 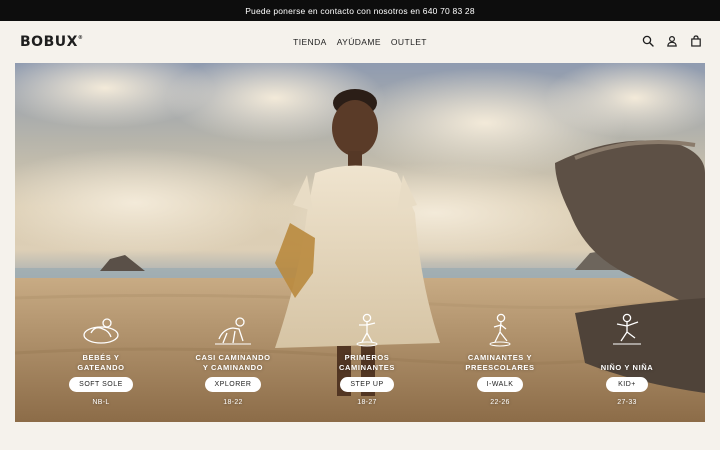 What do you see at coordinates (627, 359) in the screenshot?
I see `category-nino-nina: NIÑO Y NIÑA KID+ 27-33` at bounding box center [627, 359].